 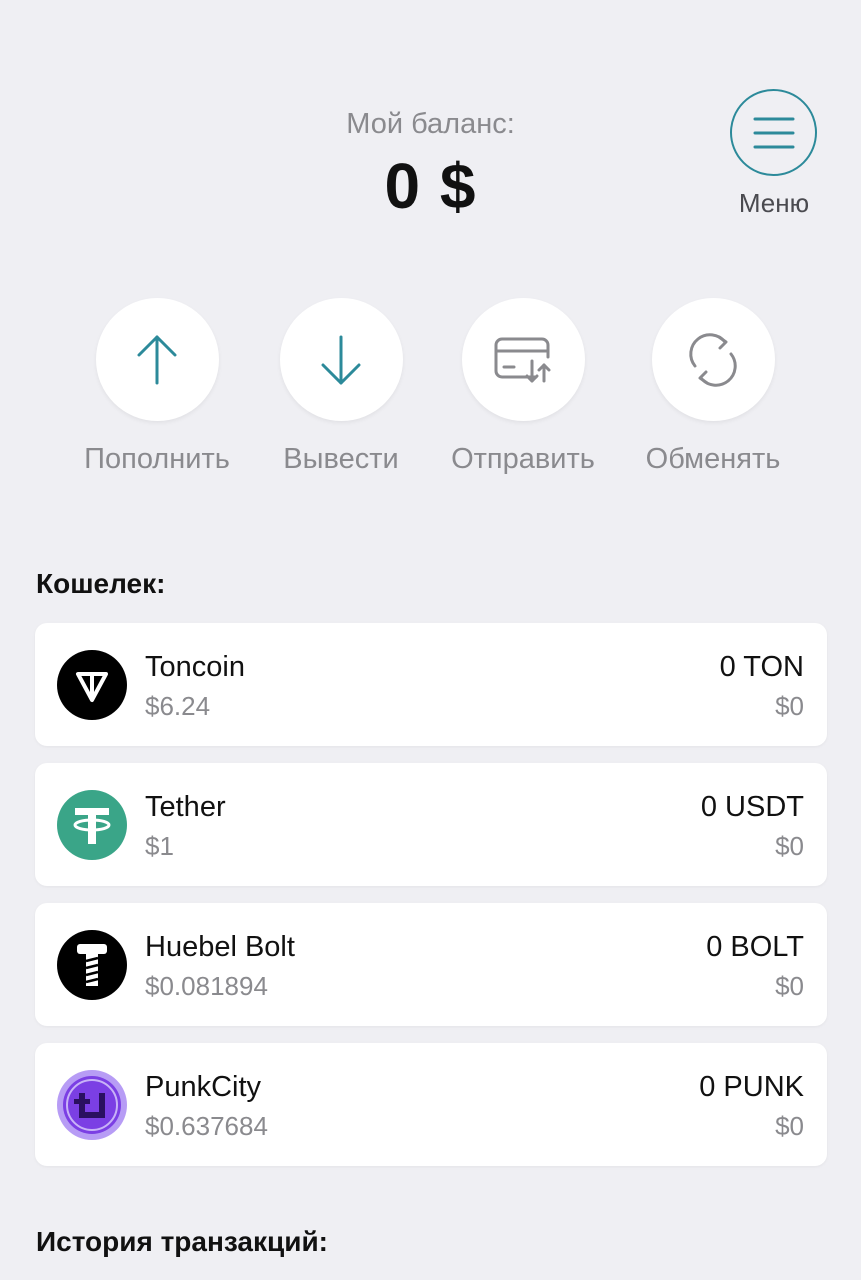 I want to click on hamburger-menu-icon, so click(x=773, y=132).